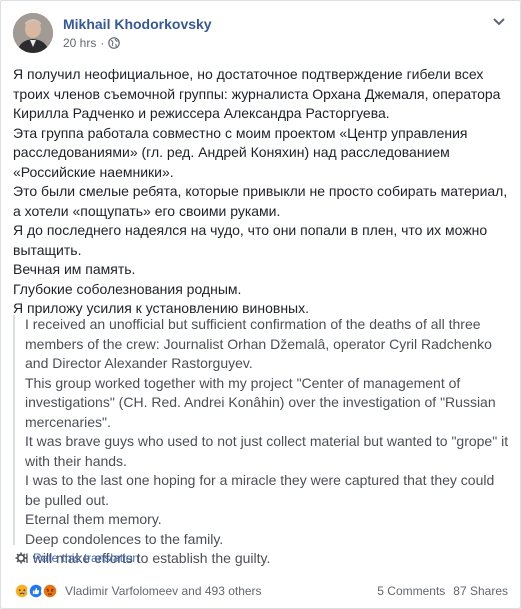 The height and width of the screenshot is (609, 521). I want to click on avatar, so click(33, 33).